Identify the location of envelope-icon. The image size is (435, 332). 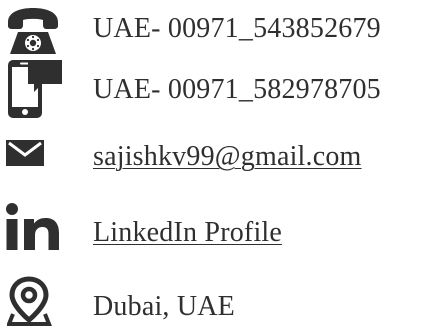
(33, 166).